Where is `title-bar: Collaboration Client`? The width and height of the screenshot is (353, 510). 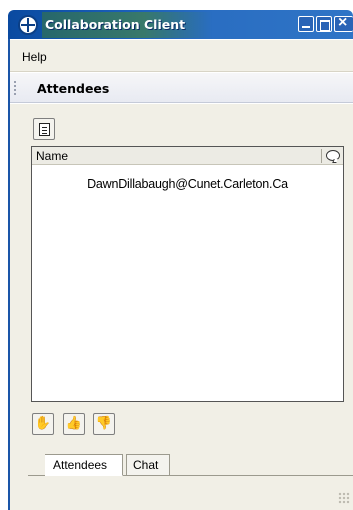
title-bar: Collaboration Client is located at coordinates (180, 24).